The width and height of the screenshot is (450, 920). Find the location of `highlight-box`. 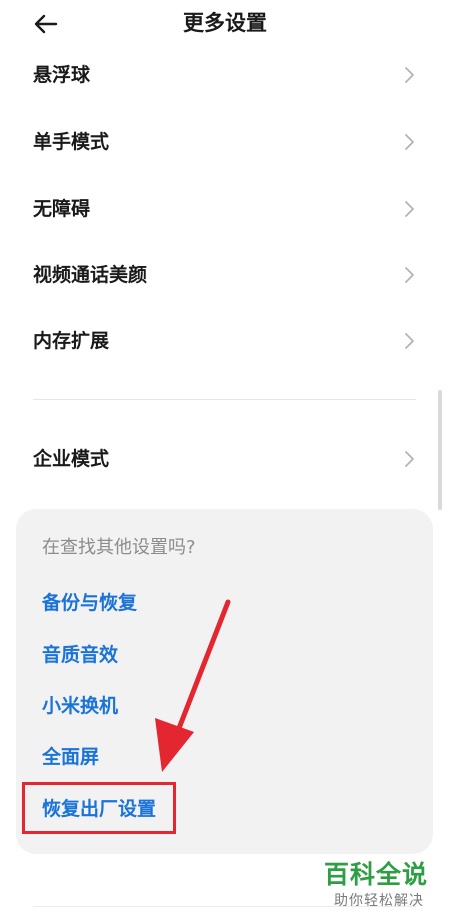

highlight-box is located at coordinates (99, 808).